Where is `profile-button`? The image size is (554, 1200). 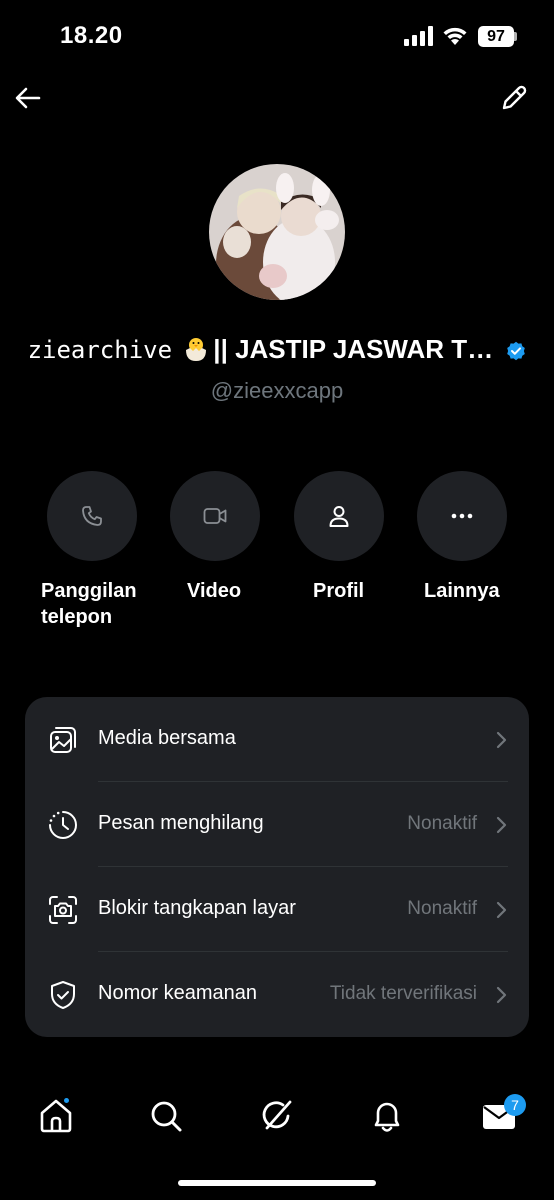 profile-button is located at coordinates (339, 516).